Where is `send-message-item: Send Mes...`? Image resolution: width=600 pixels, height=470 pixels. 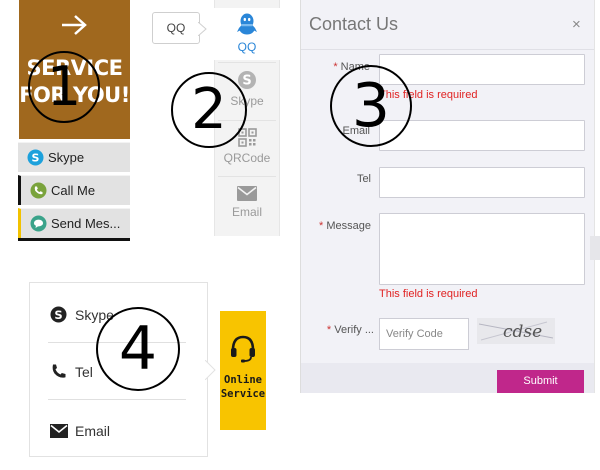
send-message-item: Send Mes... is located at coordinates (74, 223).